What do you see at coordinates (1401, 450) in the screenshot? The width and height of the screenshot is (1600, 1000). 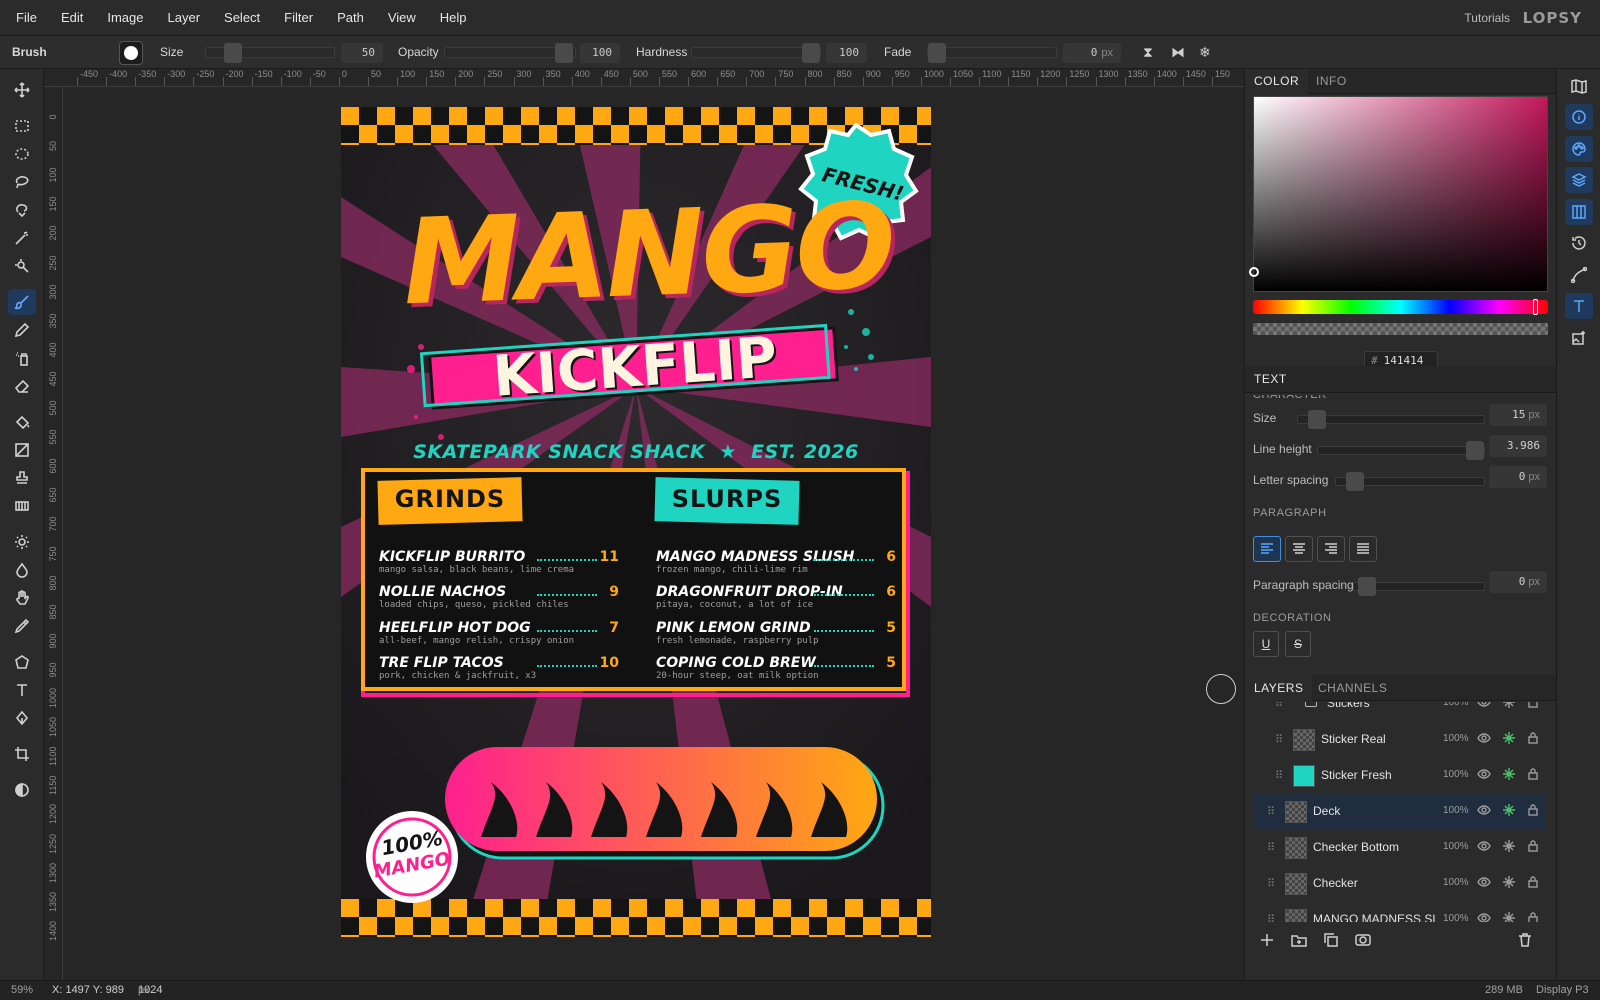 I see `line-height-slider` at bounding box center [1401, 450].